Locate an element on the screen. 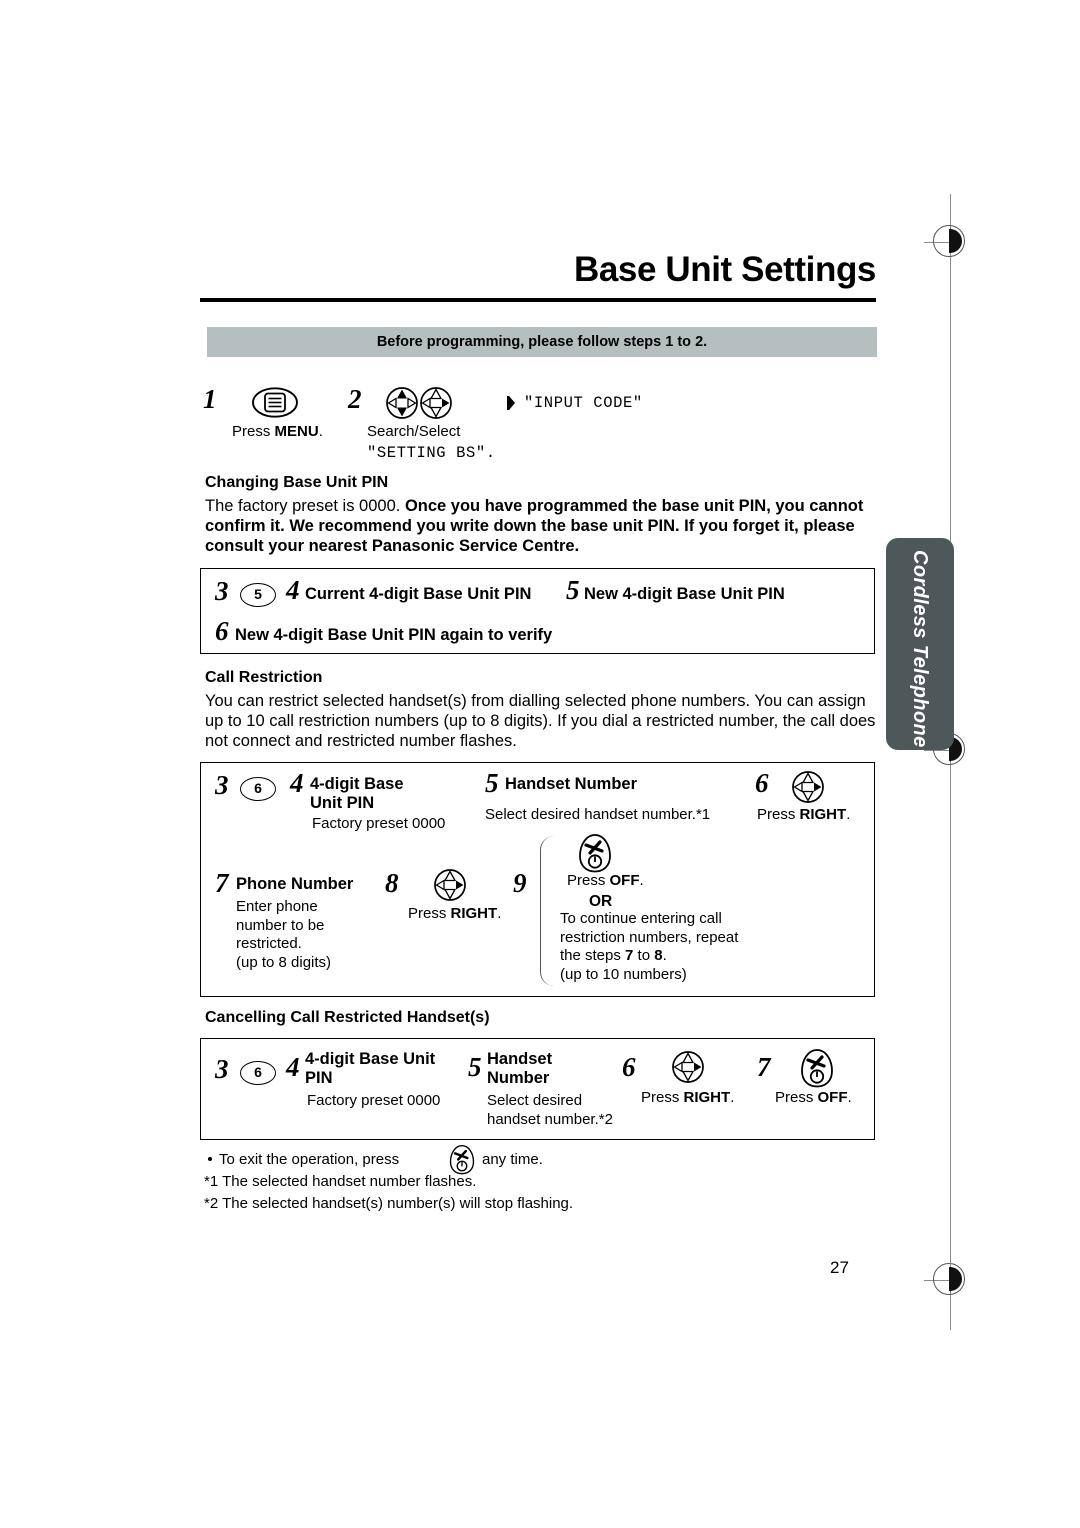 The image size is (1080, 1528). cancel-step-7-caption: Press OFF. is located at coordinates (813, 1098).